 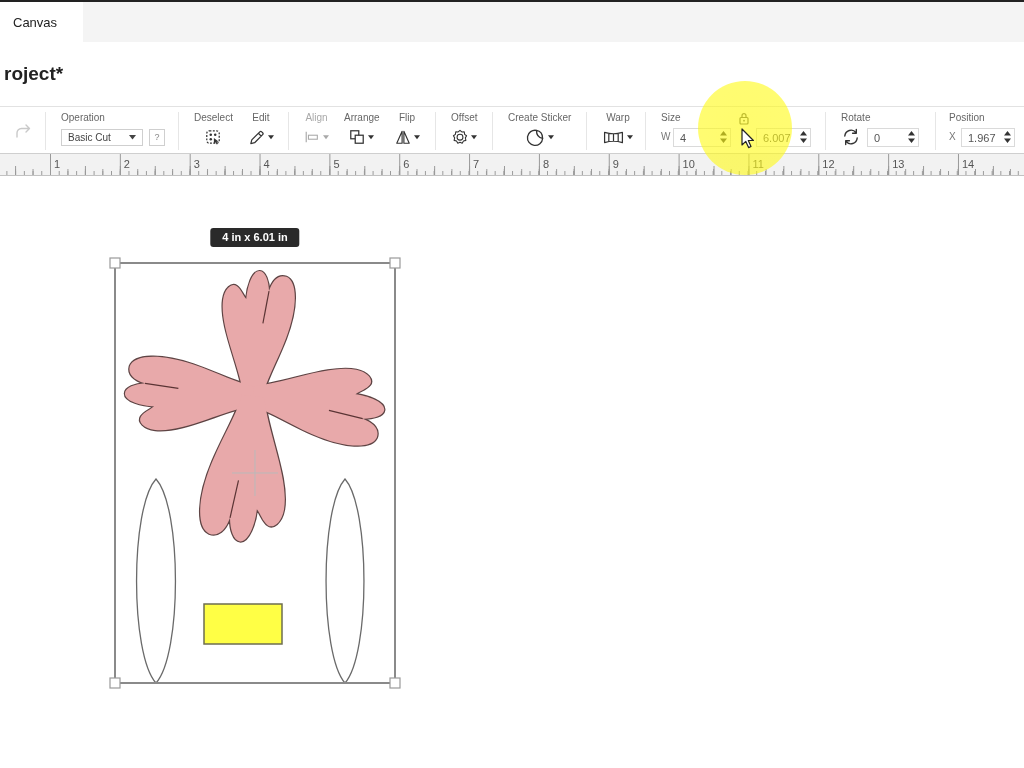 I want to click on ruler-number: 14, so click(x=968, y=164).